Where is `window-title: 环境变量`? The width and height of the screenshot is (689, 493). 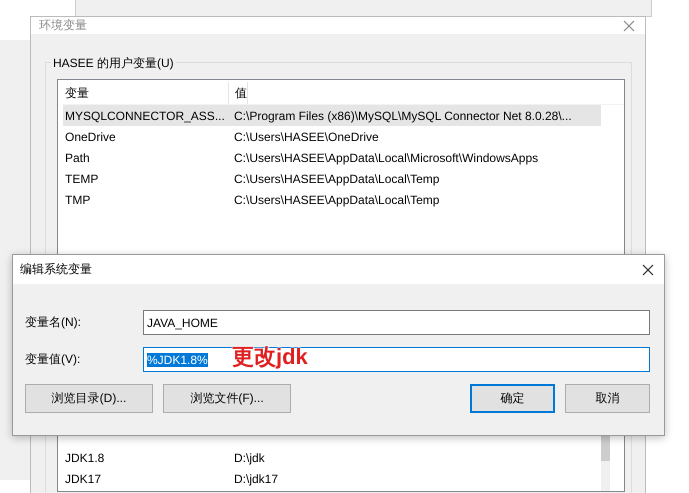 window-title: 环境变量 is located at coordinates (63, 25).